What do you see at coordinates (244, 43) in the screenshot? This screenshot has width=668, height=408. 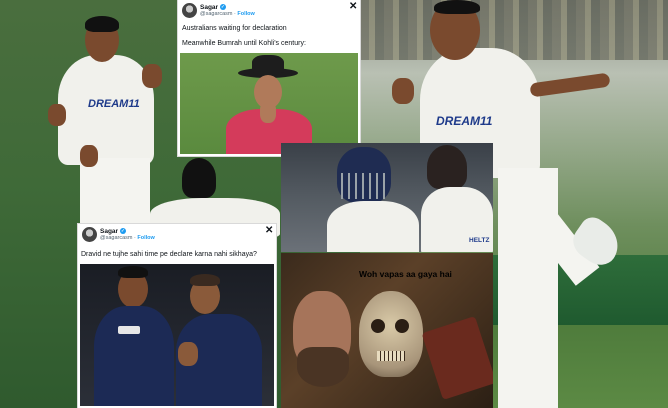 I see `tweet-text-line-2: Meanwhile Bumrah until Kohli's century:` at bounding box center [244, 43].